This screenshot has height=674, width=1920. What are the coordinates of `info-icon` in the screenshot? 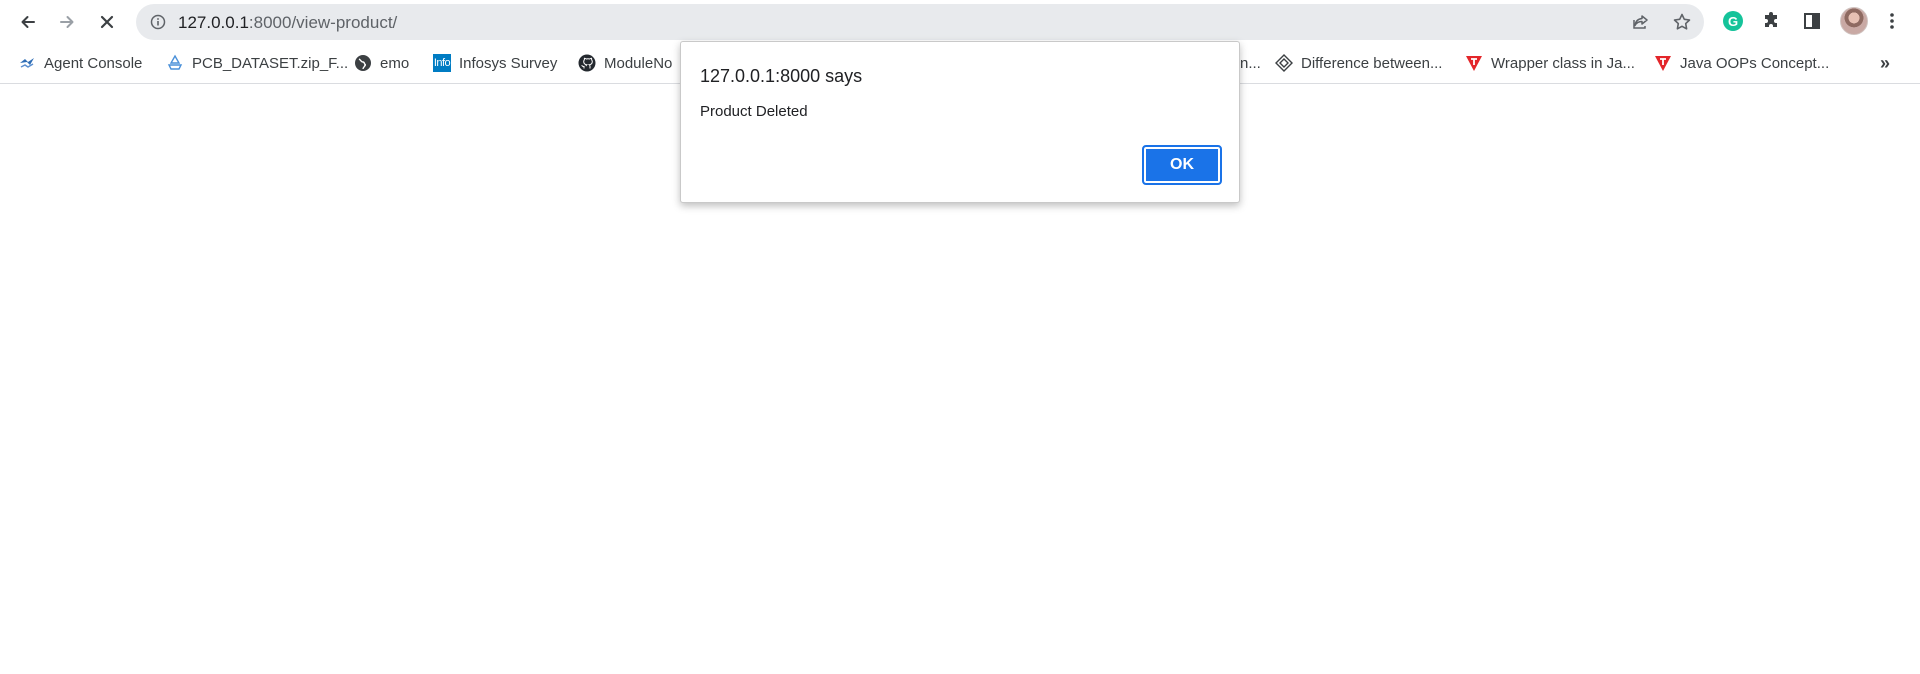 It's located at (158, 22).